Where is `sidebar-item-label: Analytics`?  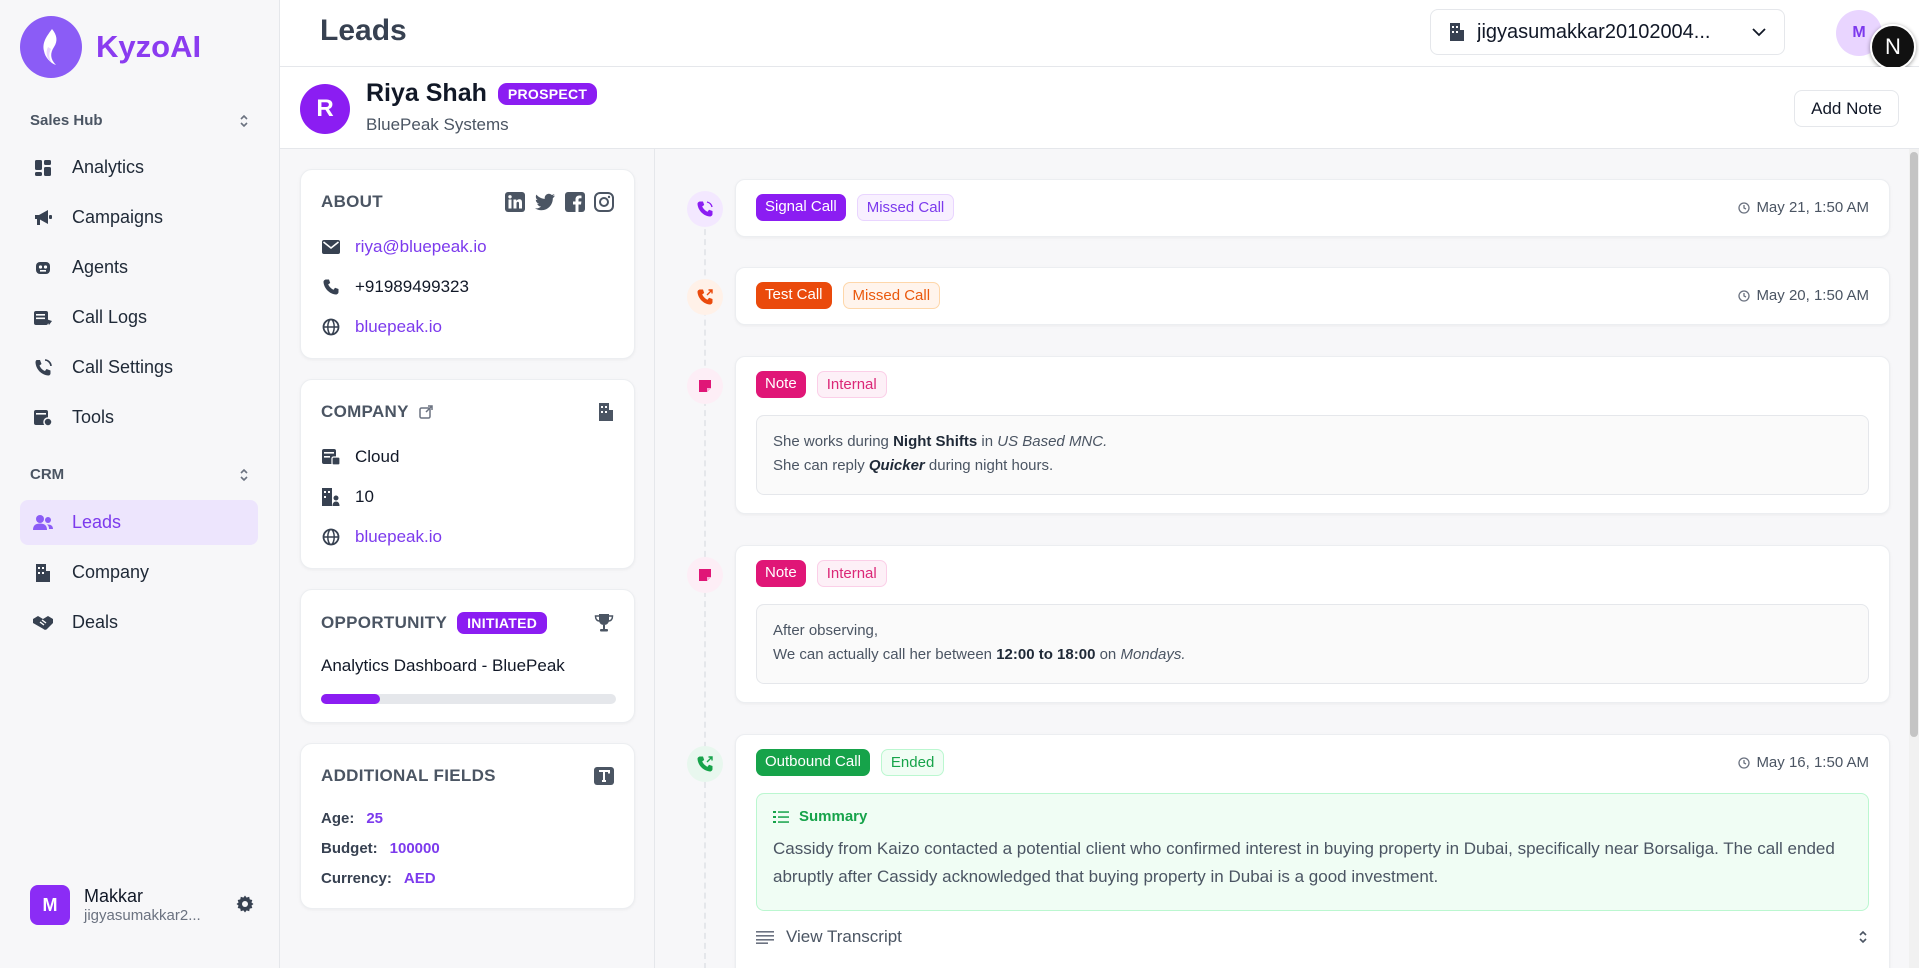
sidebar-item-label: Analytics is located at coordinates (108, 167).